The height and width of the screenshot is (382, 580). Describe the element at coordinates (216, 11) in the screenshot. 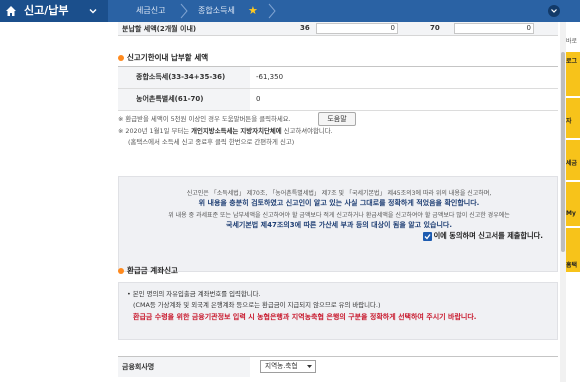

I see `breadcrumb-income-tax: 종합소득세` at that location.